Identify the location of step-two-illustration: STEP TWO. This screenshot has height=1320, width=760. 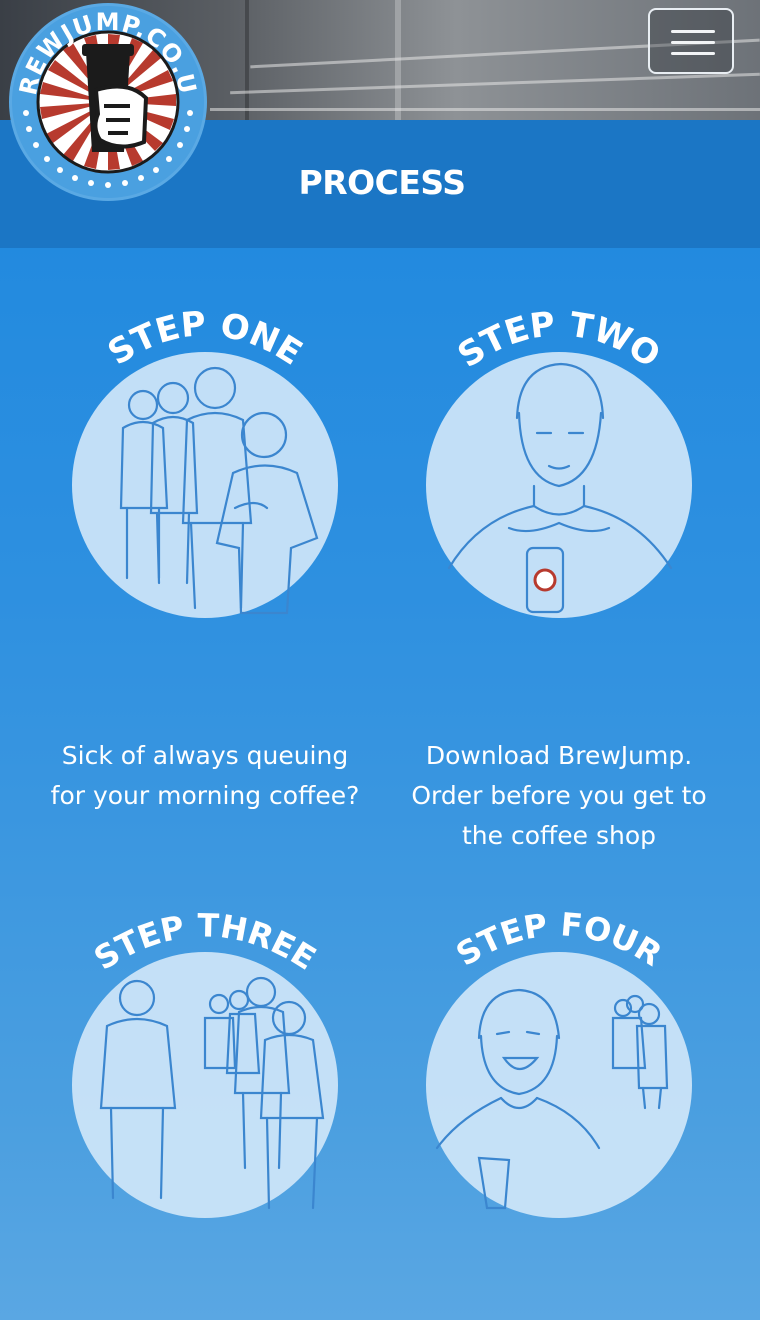
(559, 463).